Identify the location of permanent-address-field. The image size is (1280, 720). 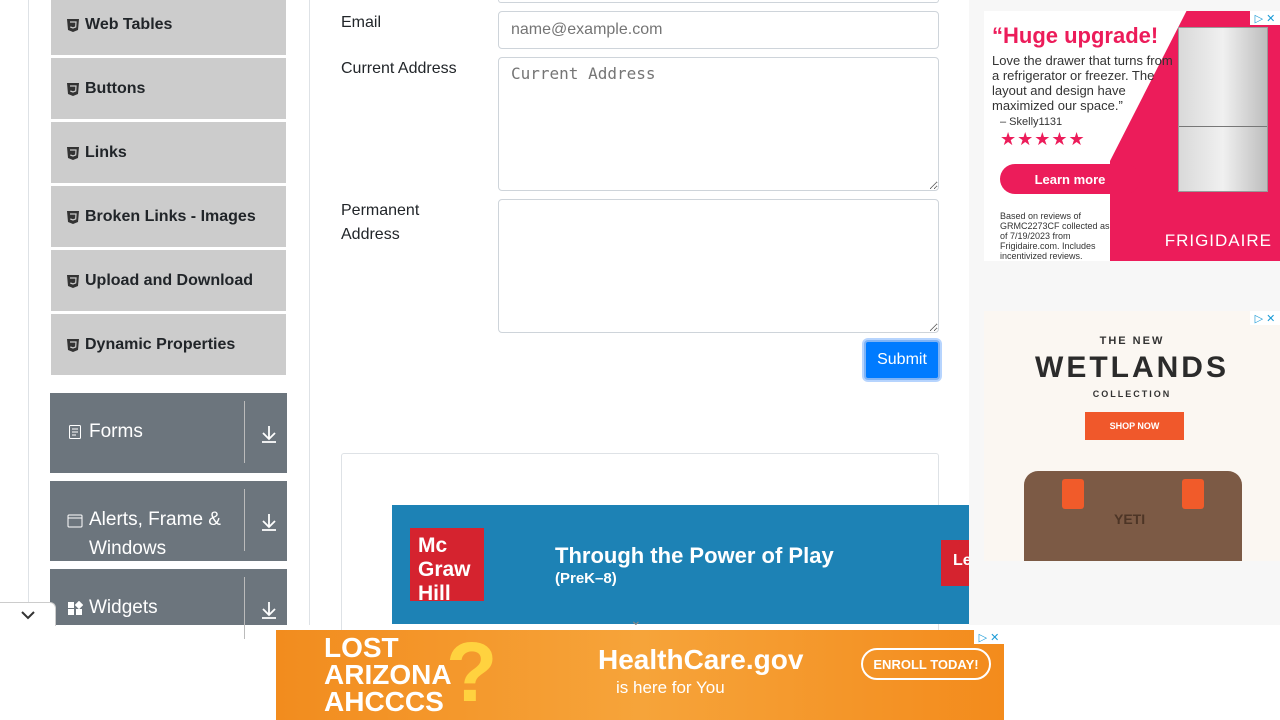
(718, 266).